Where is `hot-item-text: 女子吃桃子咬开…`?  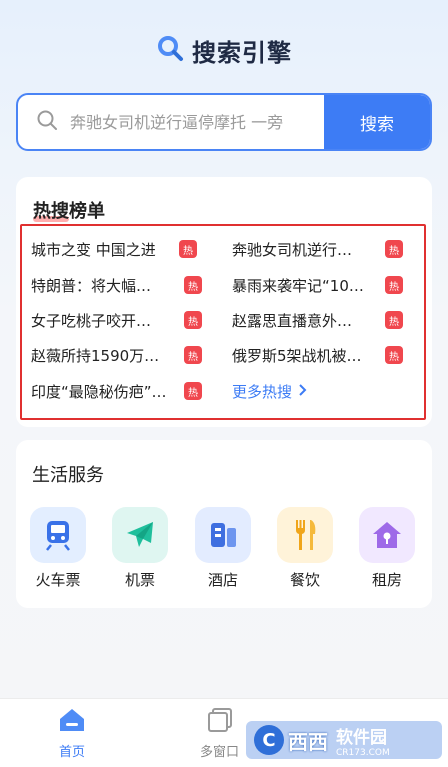
hot-item-text: 女子吃桃子咬开… is located at coordinates (91, 320).